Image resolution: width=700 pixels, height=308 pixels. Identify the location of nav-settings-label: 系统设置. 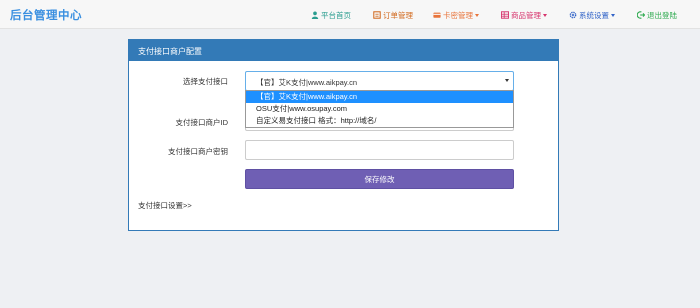
(594, 15).